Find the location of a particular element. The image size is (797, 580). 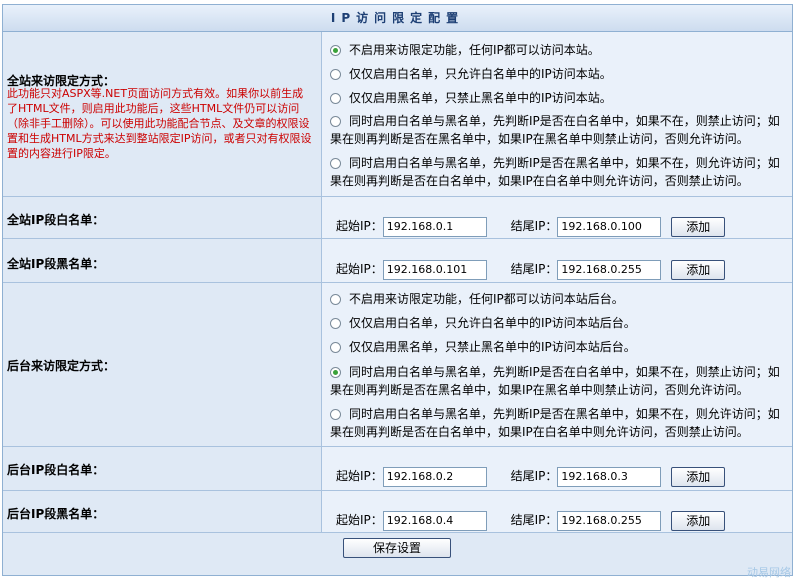

admin-access-label: 后台来访限定方式： is located at coordinates (61, 366).